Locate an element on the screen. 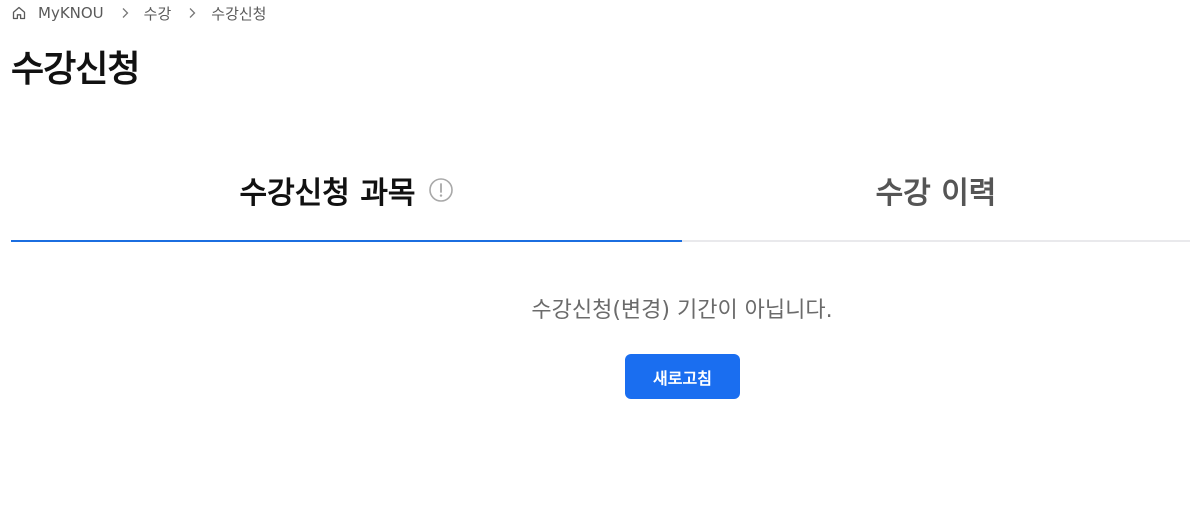  breadcrumb-item-registration: 수강신청 is located at coordinates (238, 13).